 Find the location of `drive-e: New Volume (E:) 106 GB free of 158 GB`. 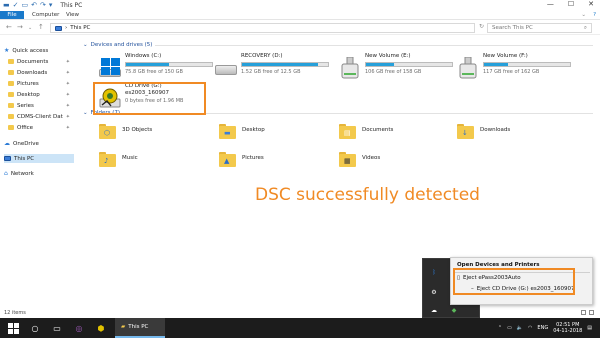

drive-e: New Volume (E:) 106 GB free of 158 GB is located at coordinates (396, 70).